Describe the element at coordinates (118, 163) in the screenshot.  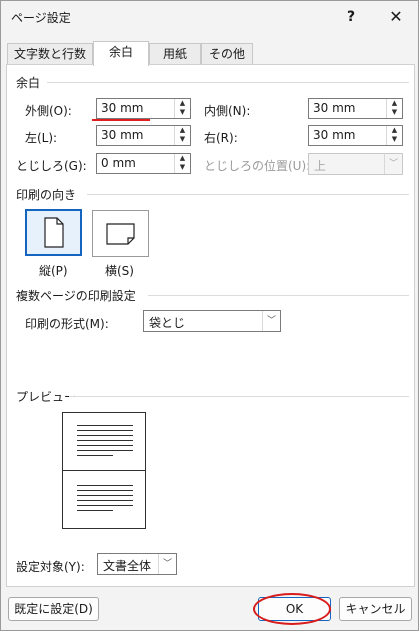
I see `gutter-value: 0 mm` at that location.